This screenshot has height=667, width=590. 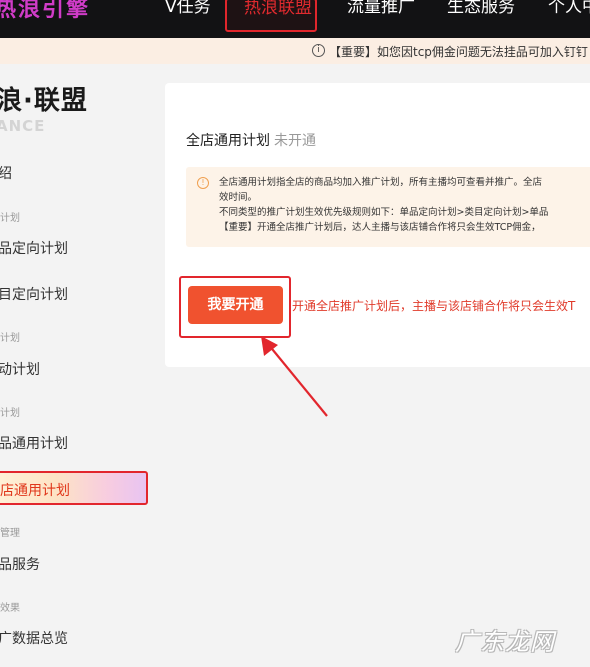 What do you see at coordinates (381, 182) in the screenshot?
I see `tip-line: 全店通用计划指全店的商品均加入推广计划，所有主播均可查看并推广。全店` at bounding box center [381, 182].